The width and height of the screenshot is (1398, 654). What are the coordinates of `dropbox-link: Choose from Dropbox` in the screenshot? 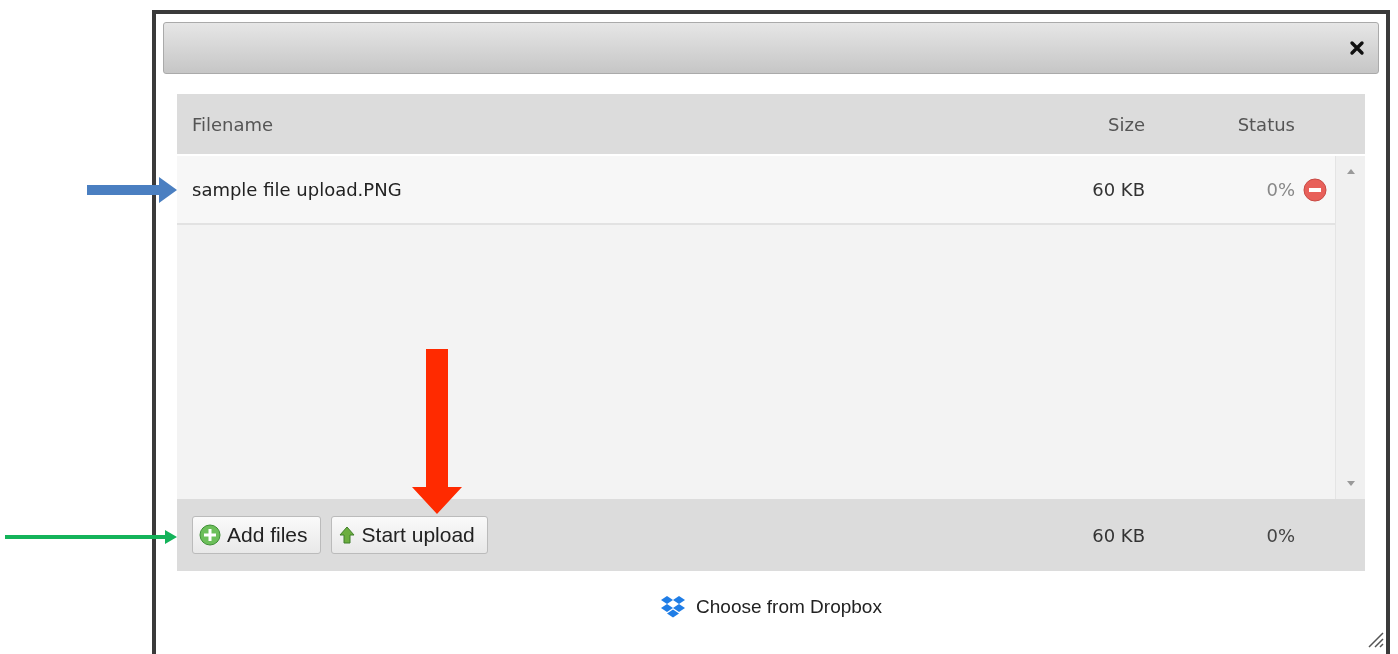 It's located at (771, 606).